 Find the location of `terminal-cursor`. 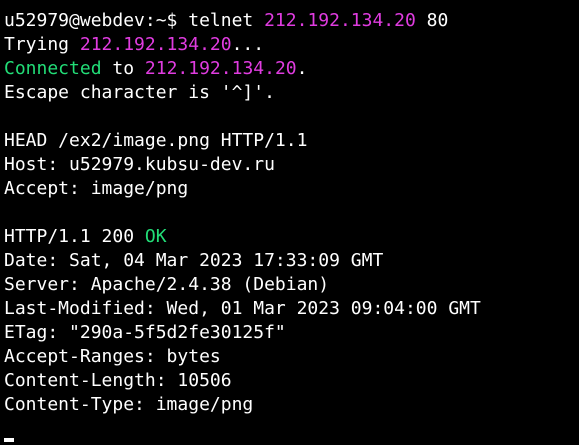

terminal-cursor is located at coordinates (9, 440).